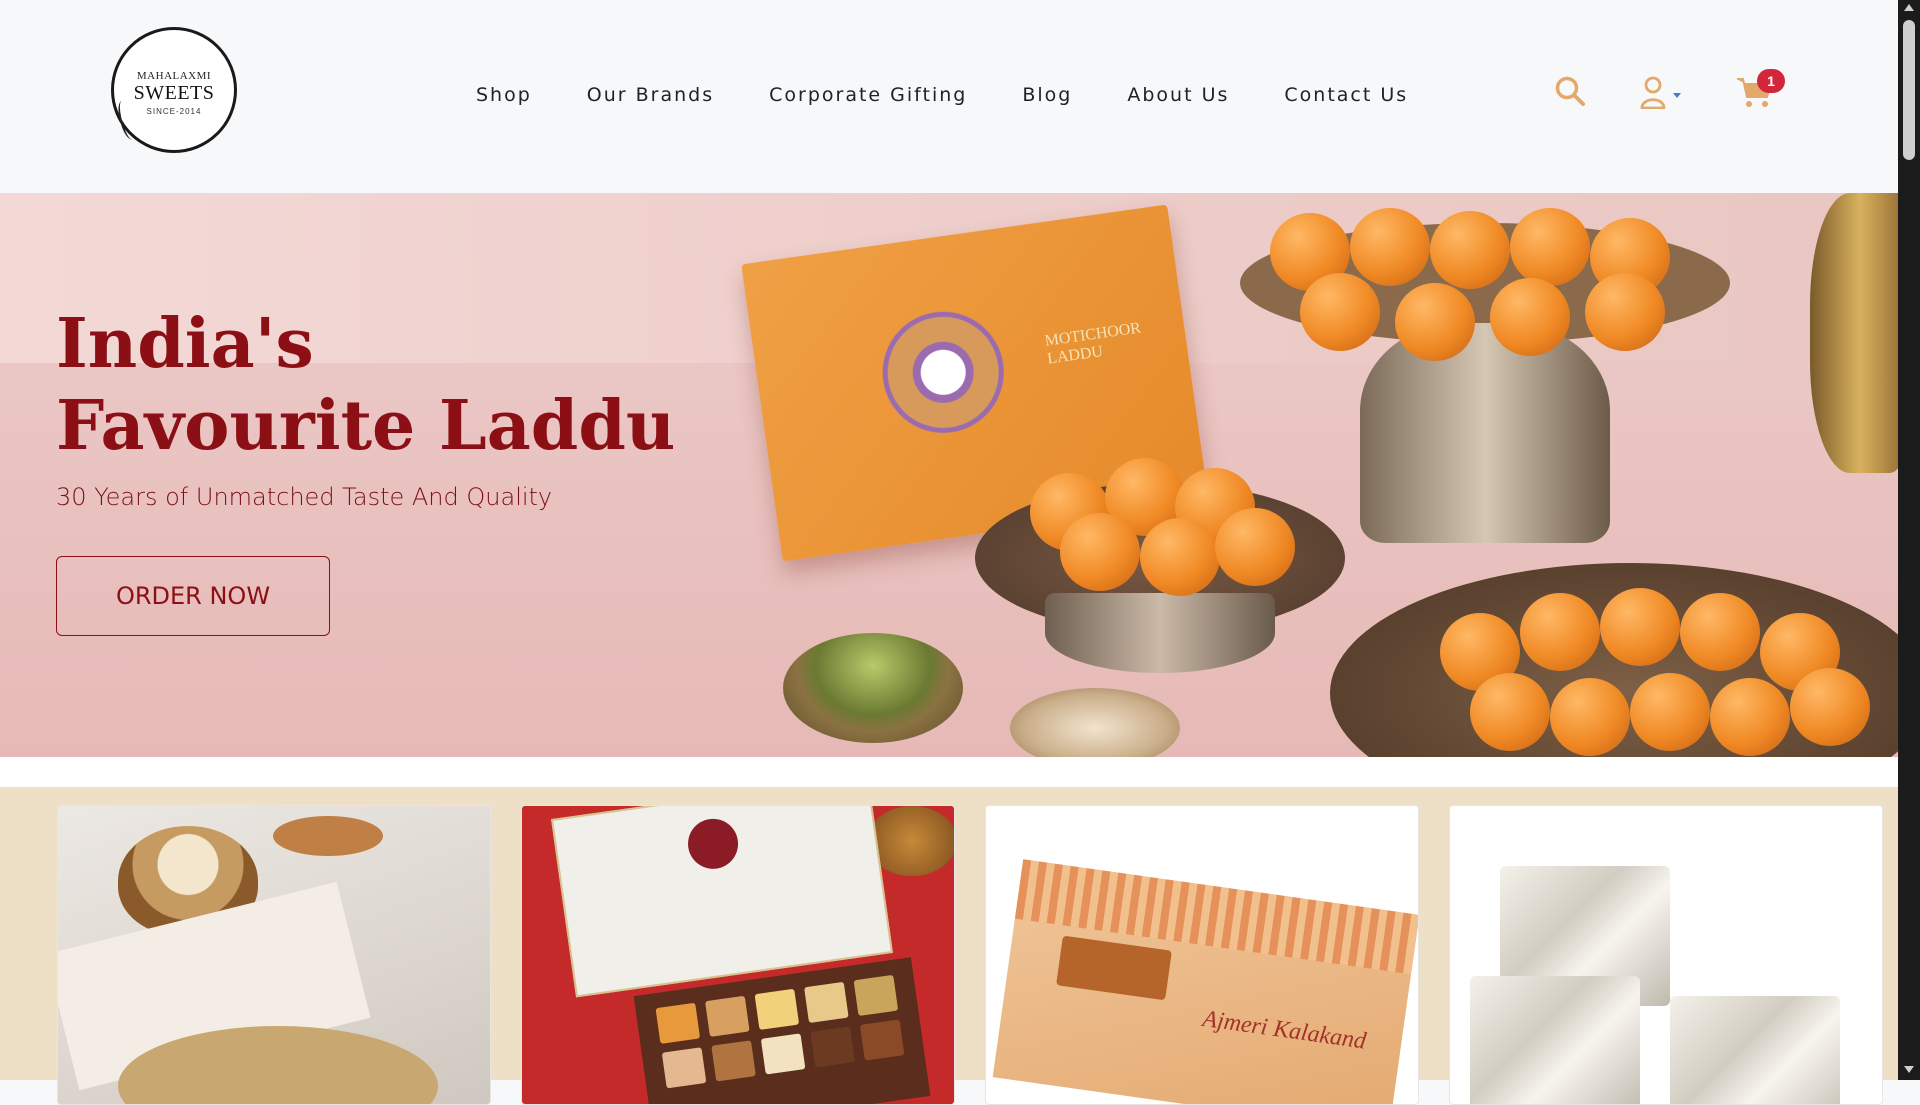 The image size is (1920, 1105). I want to click on nav-our-brands: Our Brands, so click(650, 95).